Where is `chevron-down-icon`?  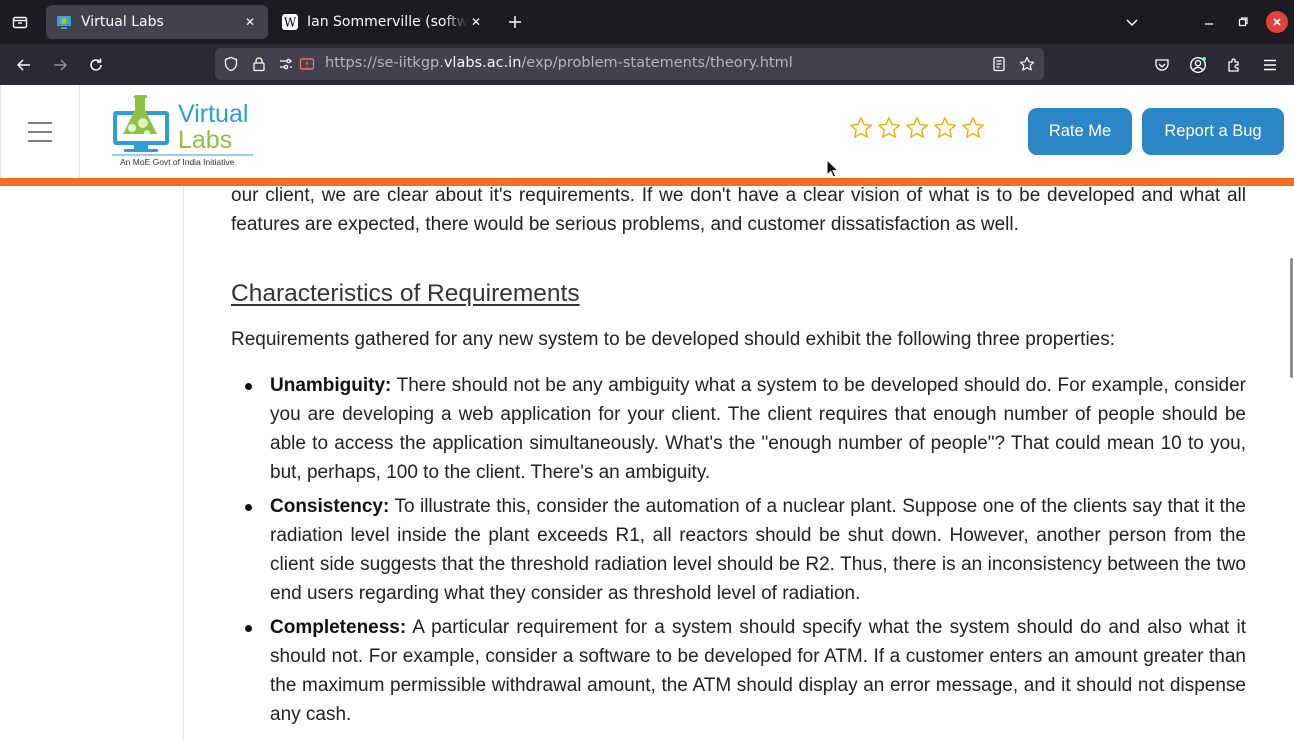
chevron-down-icon is located at coordinates (1132, 22).